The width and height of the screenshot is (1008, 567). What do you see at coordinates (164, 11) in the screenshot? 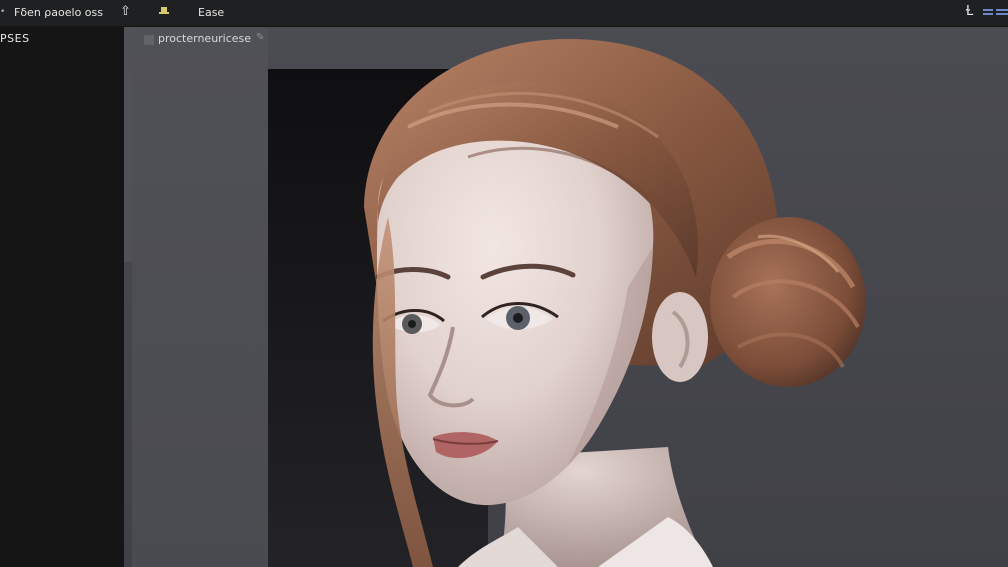
I see `pin-icon` at bounding box center [164, 11].